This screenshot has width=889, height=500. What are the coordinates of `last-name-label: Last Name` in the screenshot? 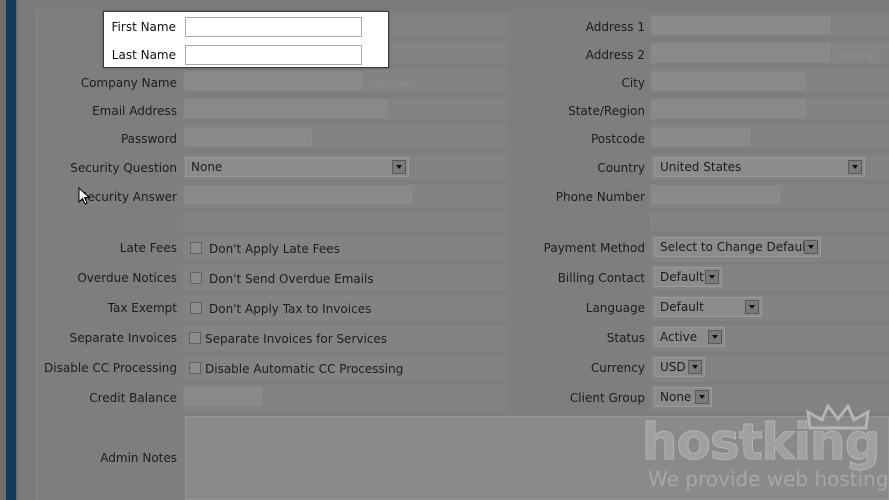 It's located at (143, 55).